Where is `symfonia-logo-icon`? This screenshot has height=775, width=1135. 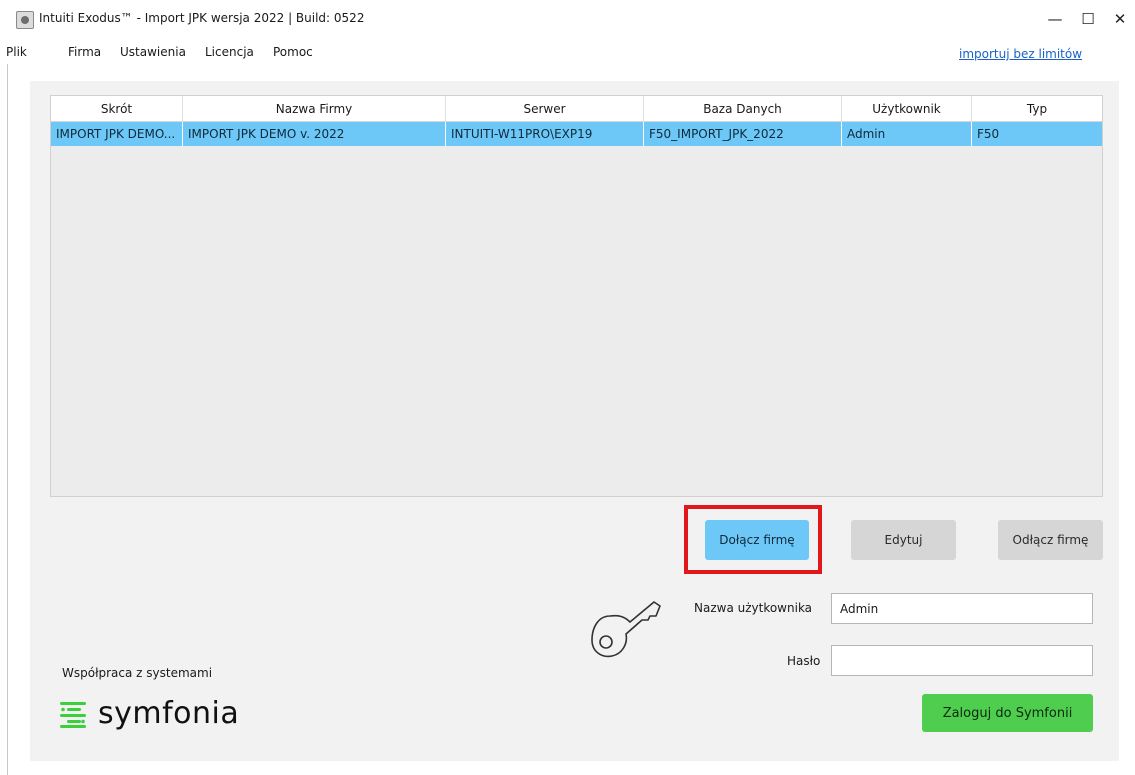 symfonia-logo-icon is located at coordinates (73, 715).